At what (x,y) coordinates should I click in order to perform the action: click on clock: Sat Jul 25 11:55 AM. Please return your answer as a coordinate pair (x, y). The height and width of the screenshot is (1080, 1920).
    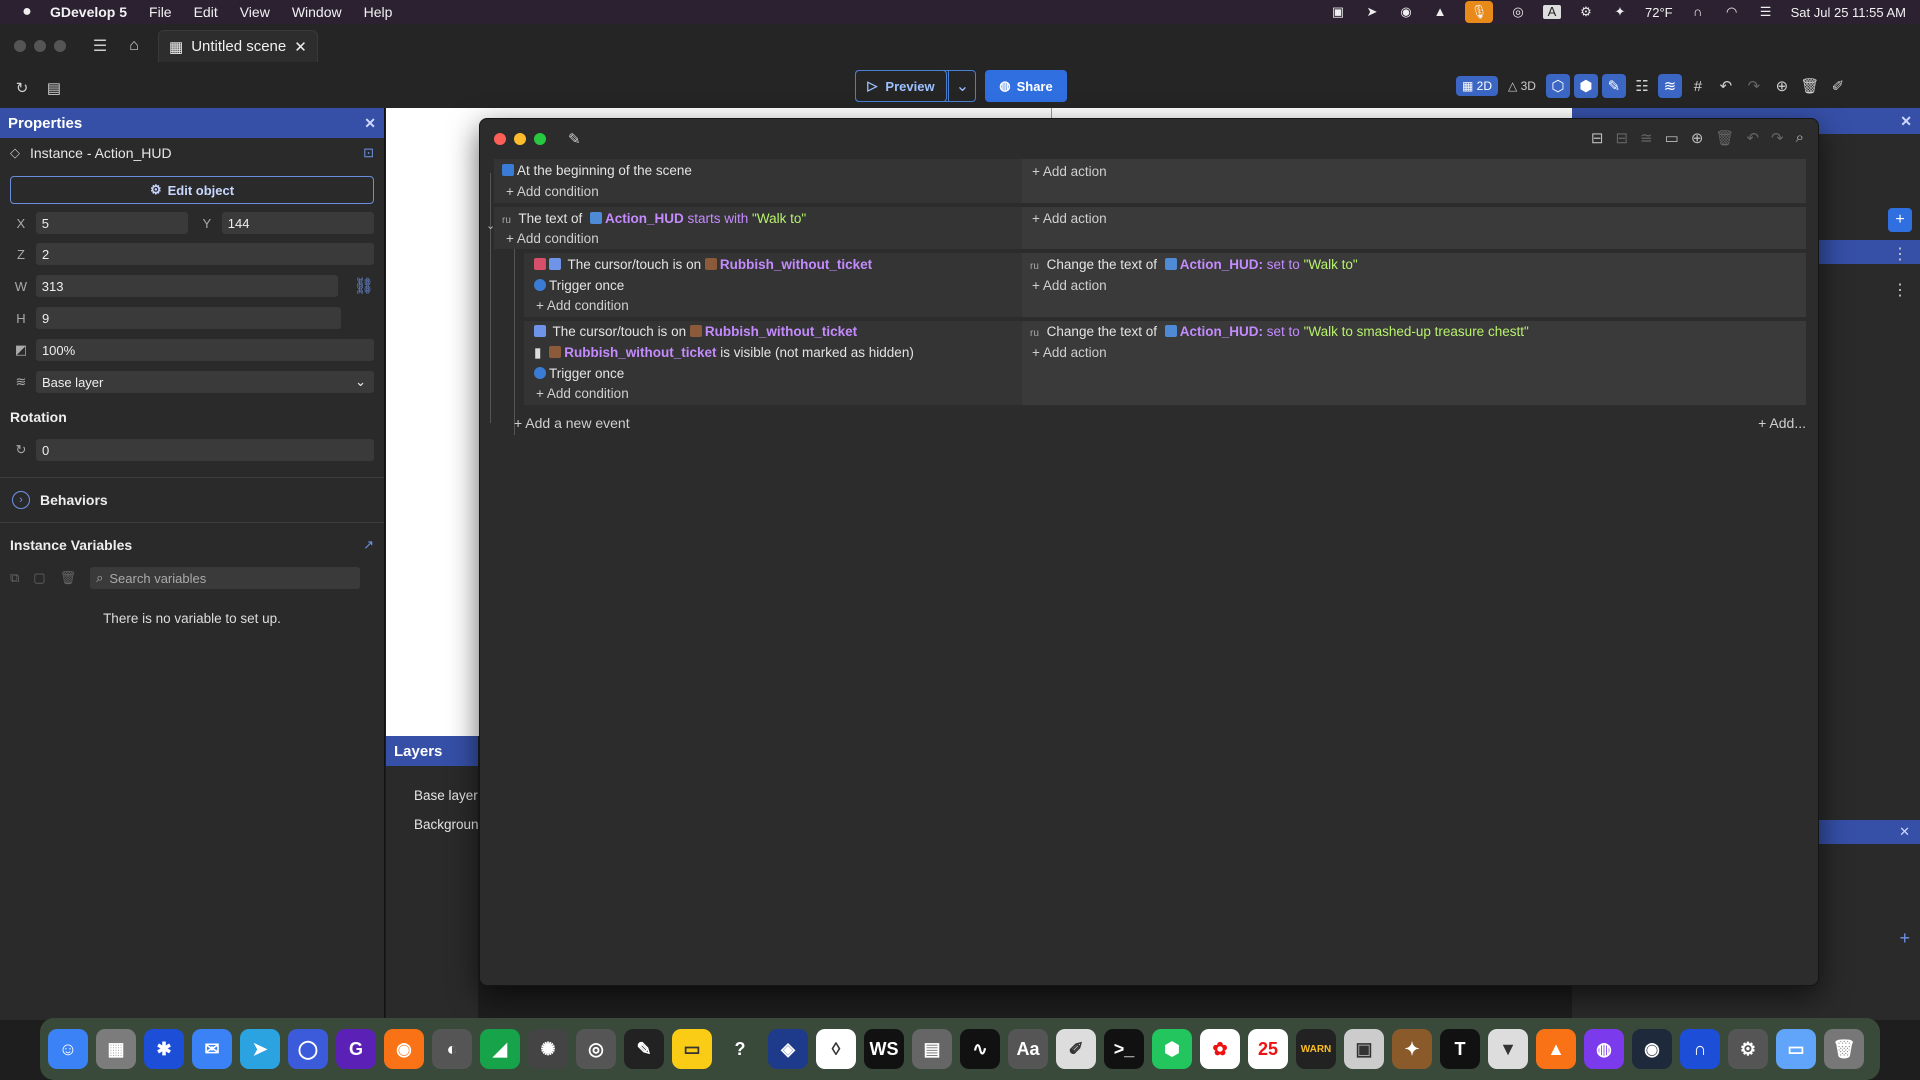
    Looking at the image, I should click on (1848, 12).